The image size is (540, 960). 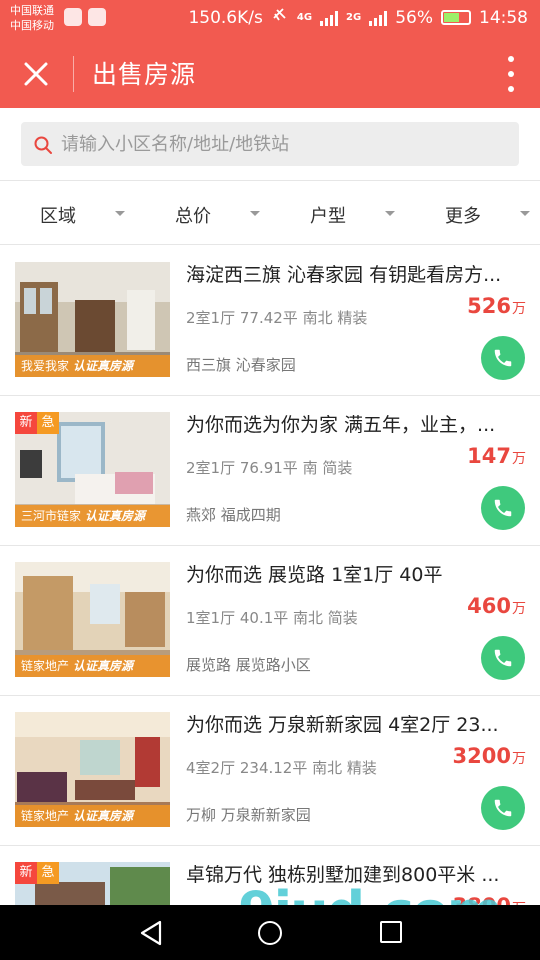 What do you see at coordinates (73, 17) in the screenshot?
I see `app-notification-icon` at bounding box center [73, 17].